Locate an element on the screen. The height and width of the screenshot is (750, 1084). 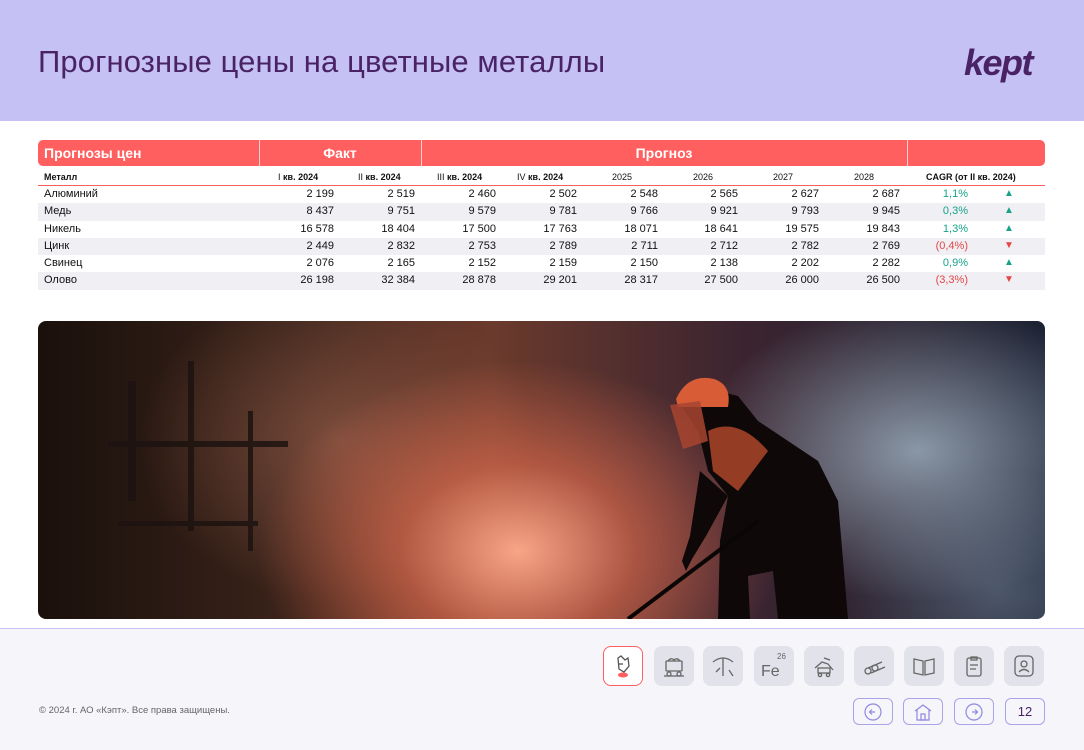
price-cell-y2028: 2 769 is located at coordinates (886, 245).